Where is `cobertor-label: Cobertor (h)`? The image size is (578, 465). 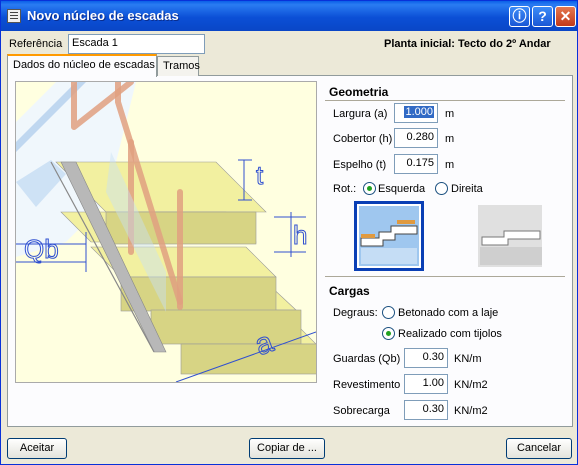 cobertor-label: Cobertor (h) is located at coordinates (363, 139).